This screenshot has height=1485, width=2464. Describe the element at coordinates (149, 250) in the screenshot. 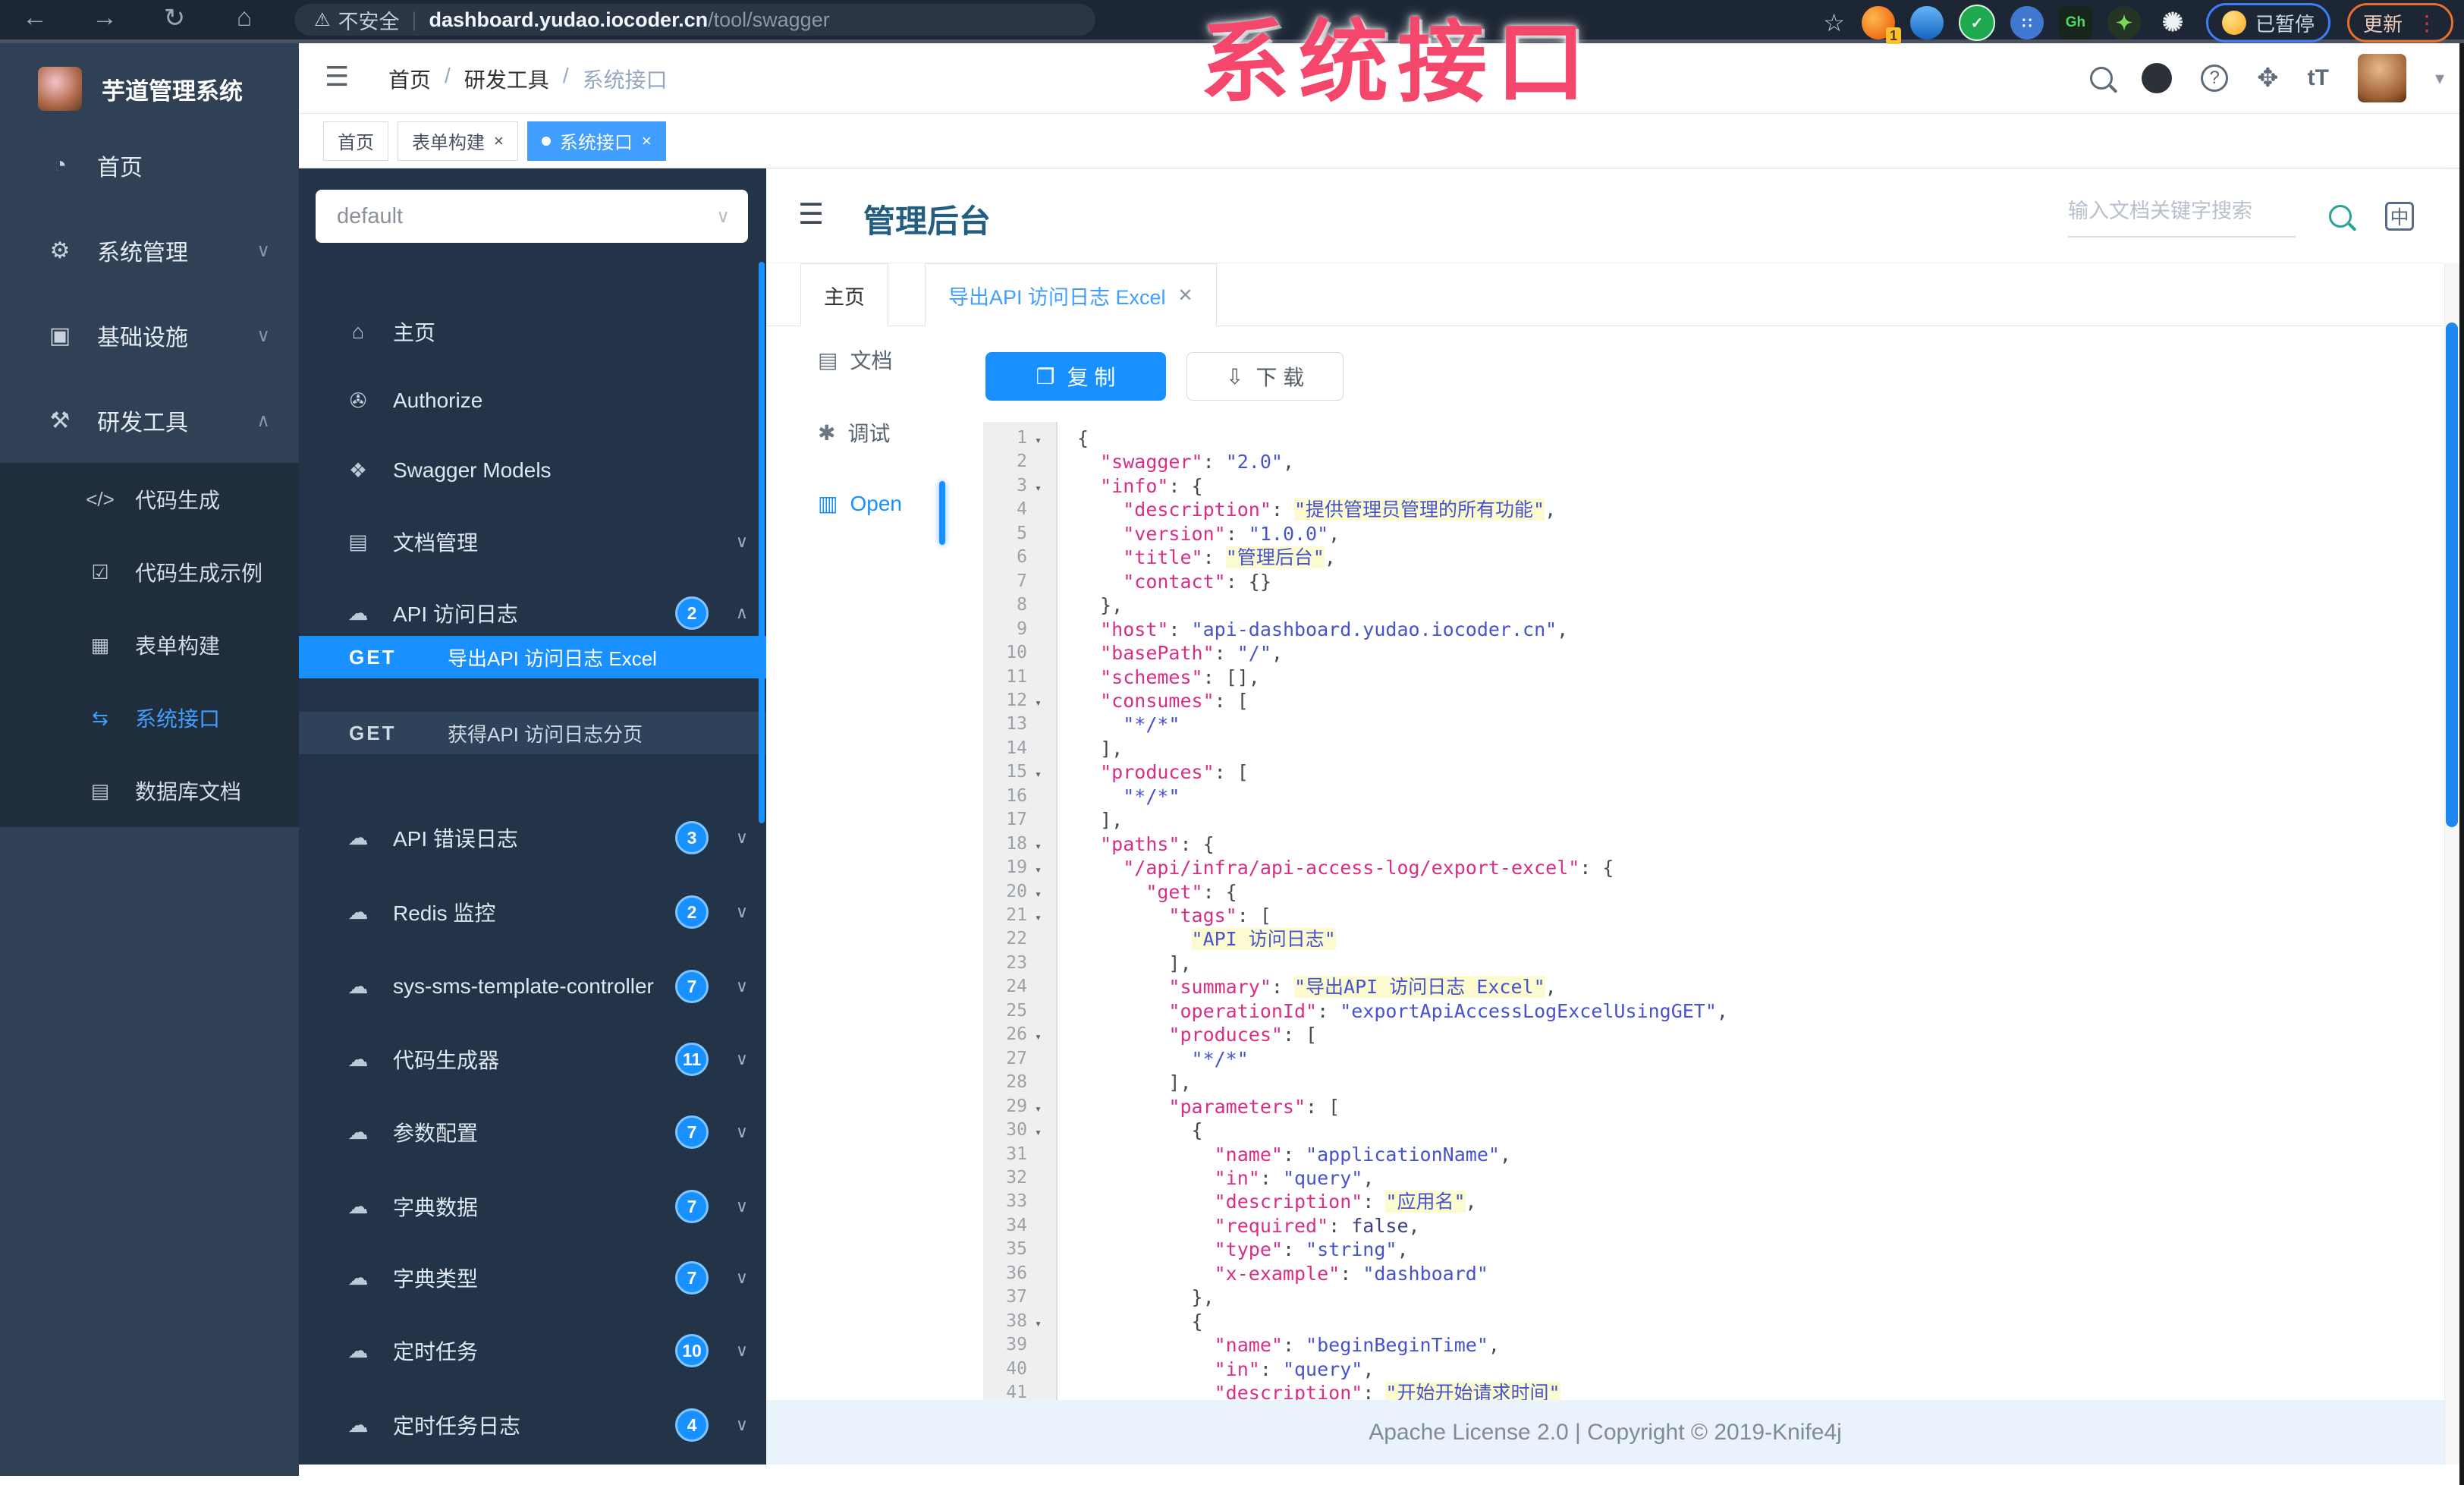

I see `sidebar-item-系统管理: ⚙ 系统管理 ∨` at that location.